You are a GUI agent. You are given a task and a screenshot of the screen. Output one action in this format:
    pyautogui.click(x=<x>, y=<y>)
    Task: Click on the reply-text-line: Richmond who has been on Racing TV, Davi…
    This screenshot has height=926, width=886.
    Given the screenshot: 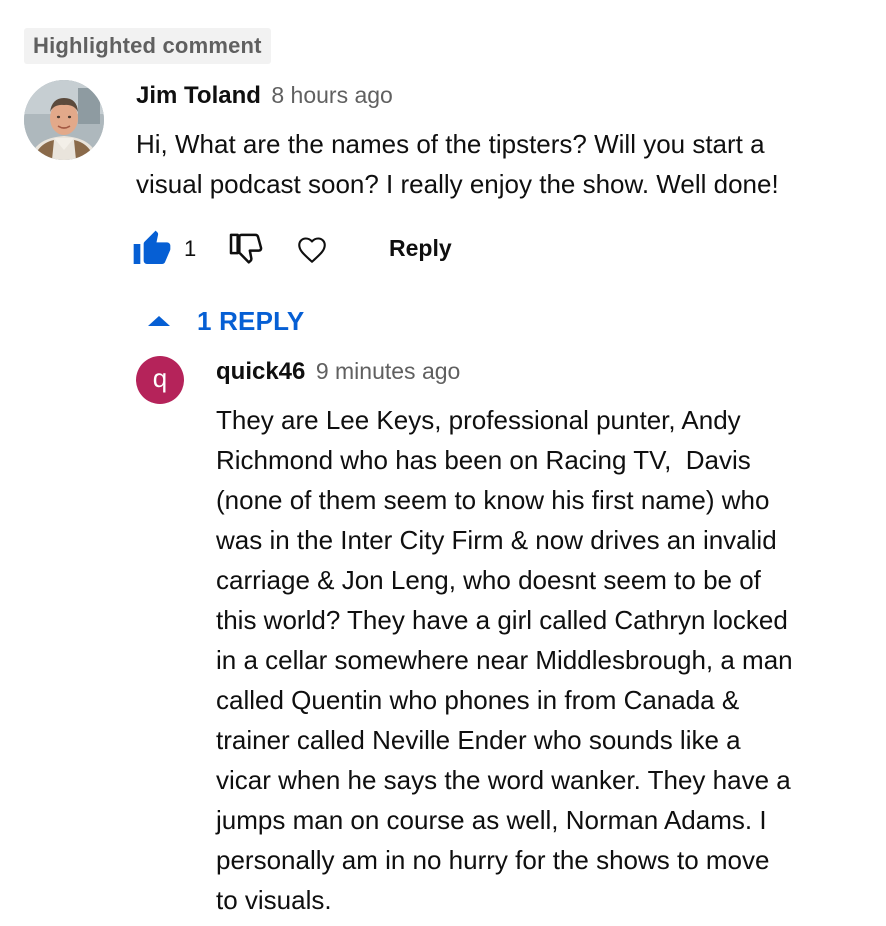 What is the action you would take?
    pyautogui.click(x=483, y=460)
    